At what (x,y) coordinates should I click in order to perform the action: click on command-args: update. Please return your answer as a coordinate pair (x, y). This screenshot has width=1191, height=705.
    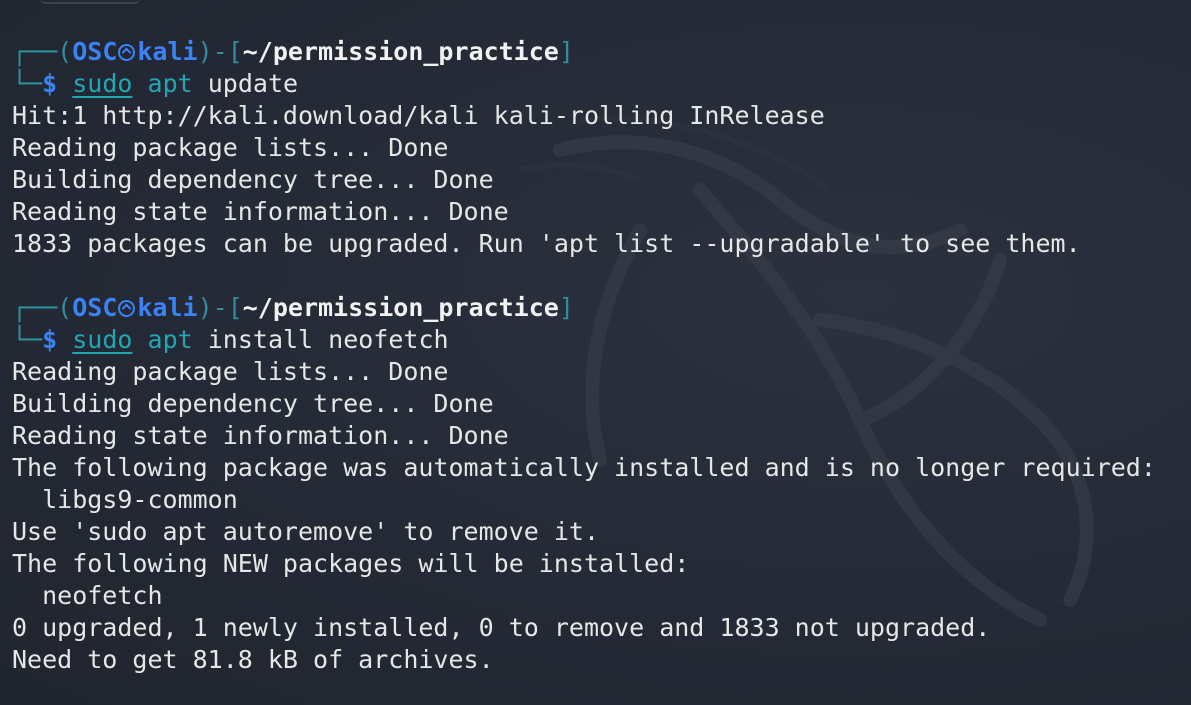
    Looking at the image, I should click on (253, 83).